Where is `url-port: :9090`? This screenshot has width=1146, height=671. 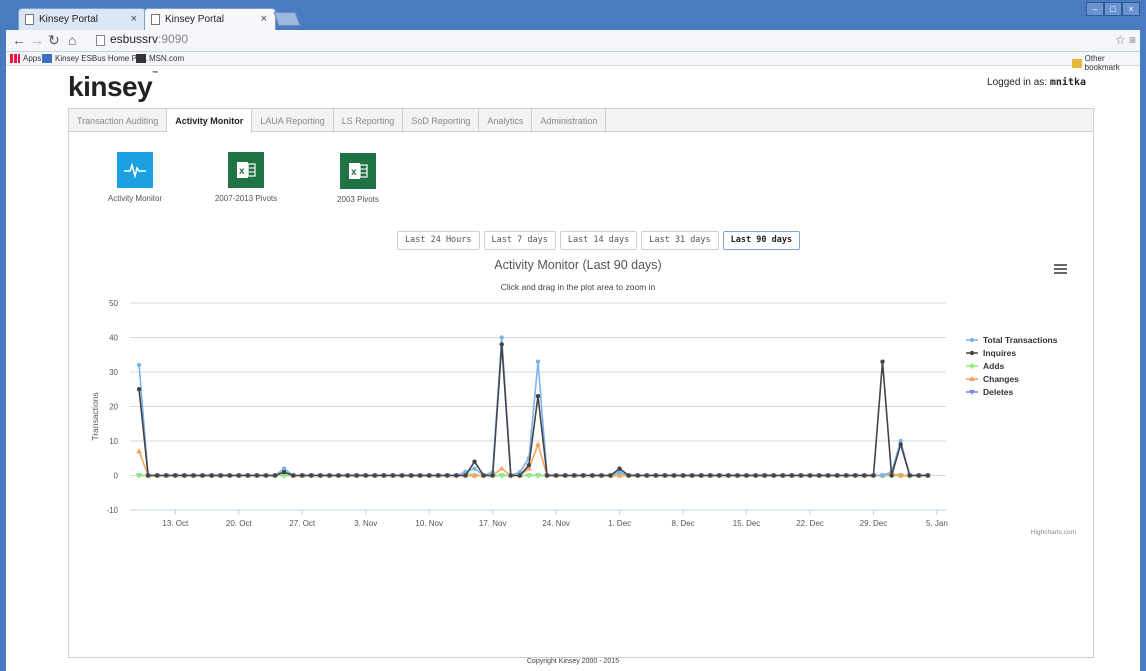
url-port: :9090 is located at coordinates (173, 39).